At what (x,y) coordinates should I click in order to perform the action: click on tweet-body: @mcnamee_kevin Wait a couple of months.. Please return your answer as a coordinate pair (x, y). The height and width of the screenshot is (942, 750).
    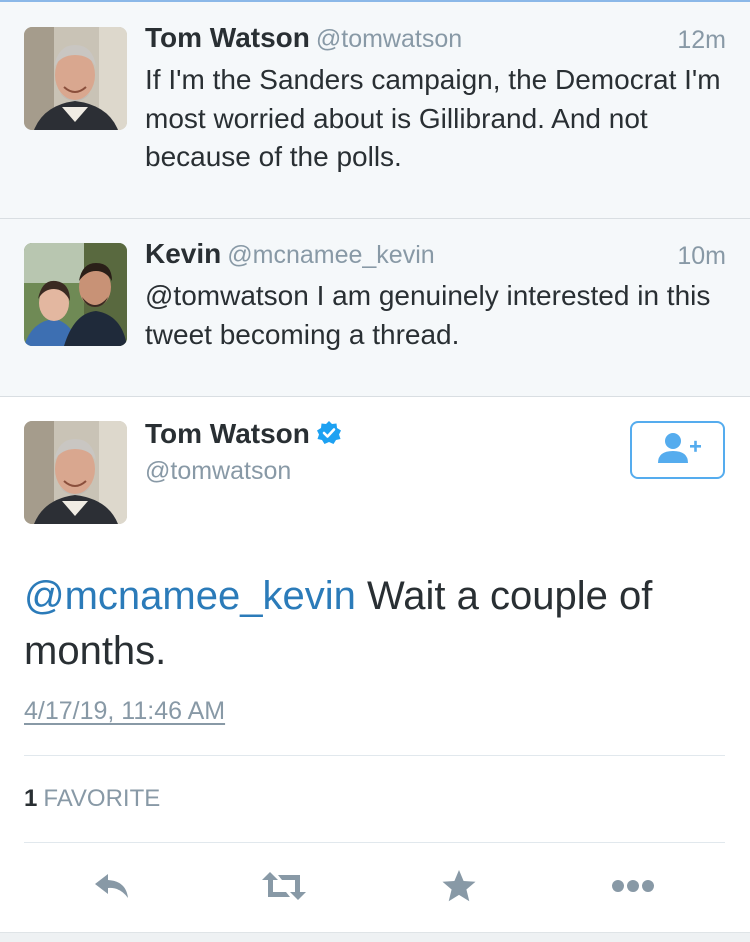
    Looking at the image, I should click on (374, 624).